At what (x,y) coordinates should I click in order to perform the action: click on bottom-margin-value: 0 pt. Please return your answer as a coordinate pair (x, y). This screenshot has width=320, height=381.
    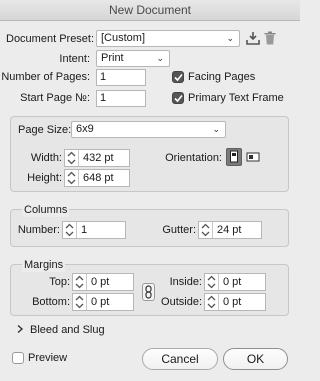
    Looking at the image, I should click on (100, 302).